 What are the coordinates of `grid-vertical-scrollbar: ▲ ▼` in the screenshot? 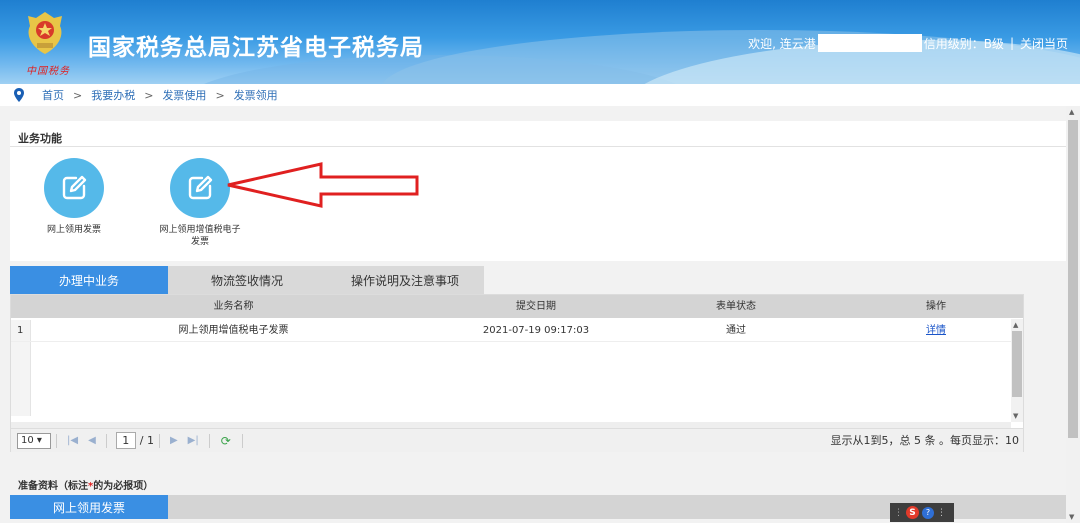 It's located at (1017, 370).